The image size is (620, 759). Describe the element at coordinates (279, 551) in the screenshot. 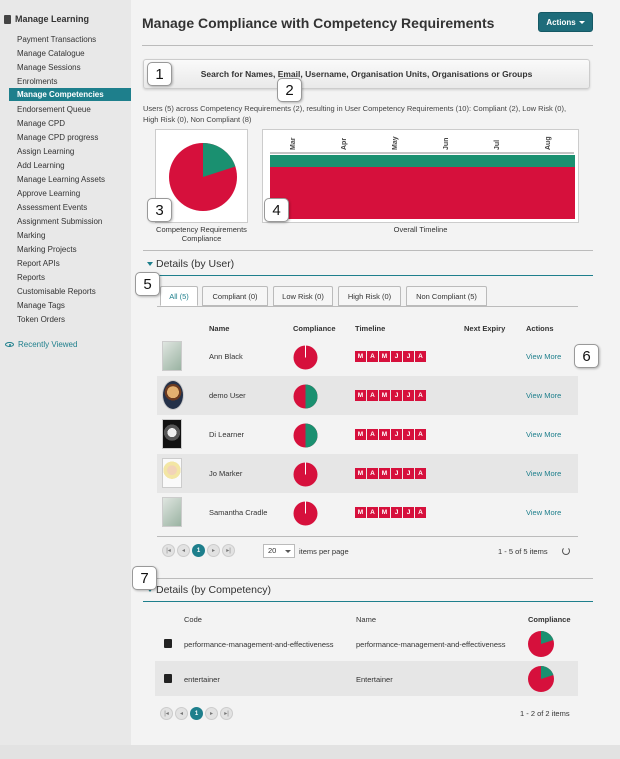

I see `per-page-select: 20` at that location.